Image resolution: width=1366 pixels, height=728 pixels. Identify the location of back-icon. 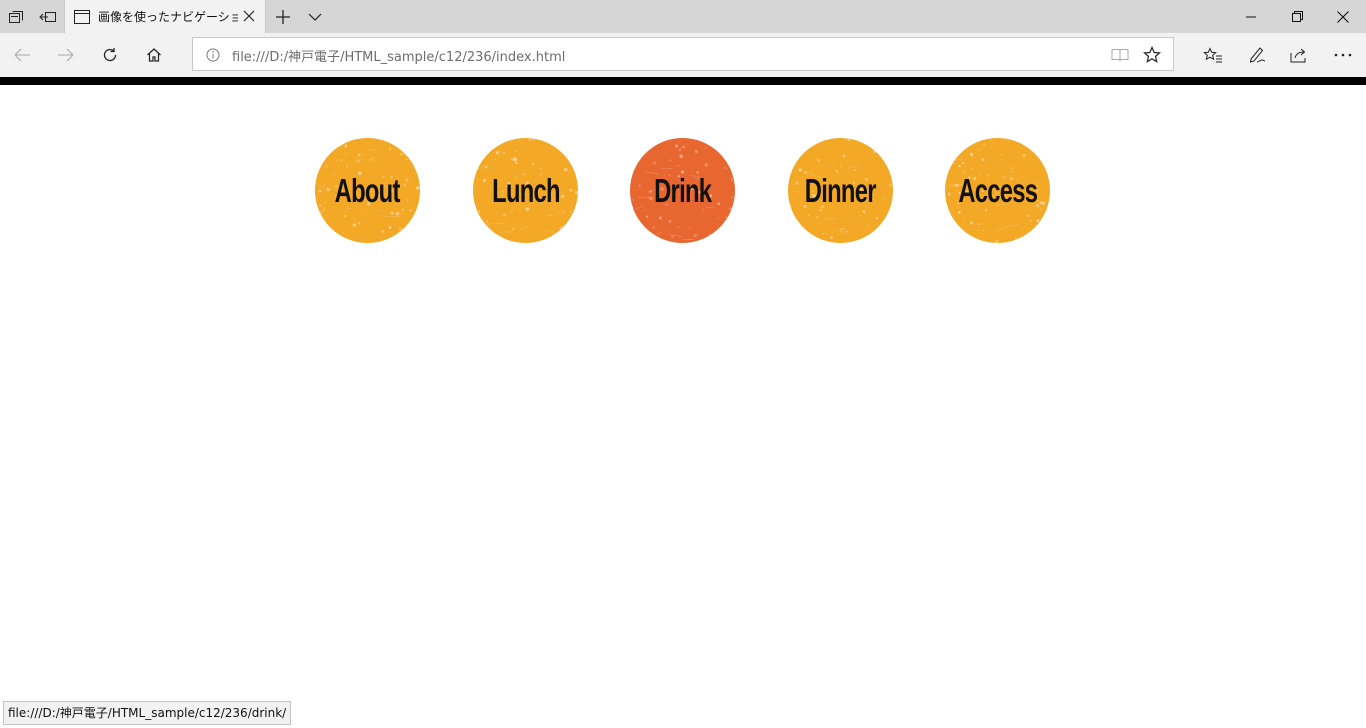
(22, 55).